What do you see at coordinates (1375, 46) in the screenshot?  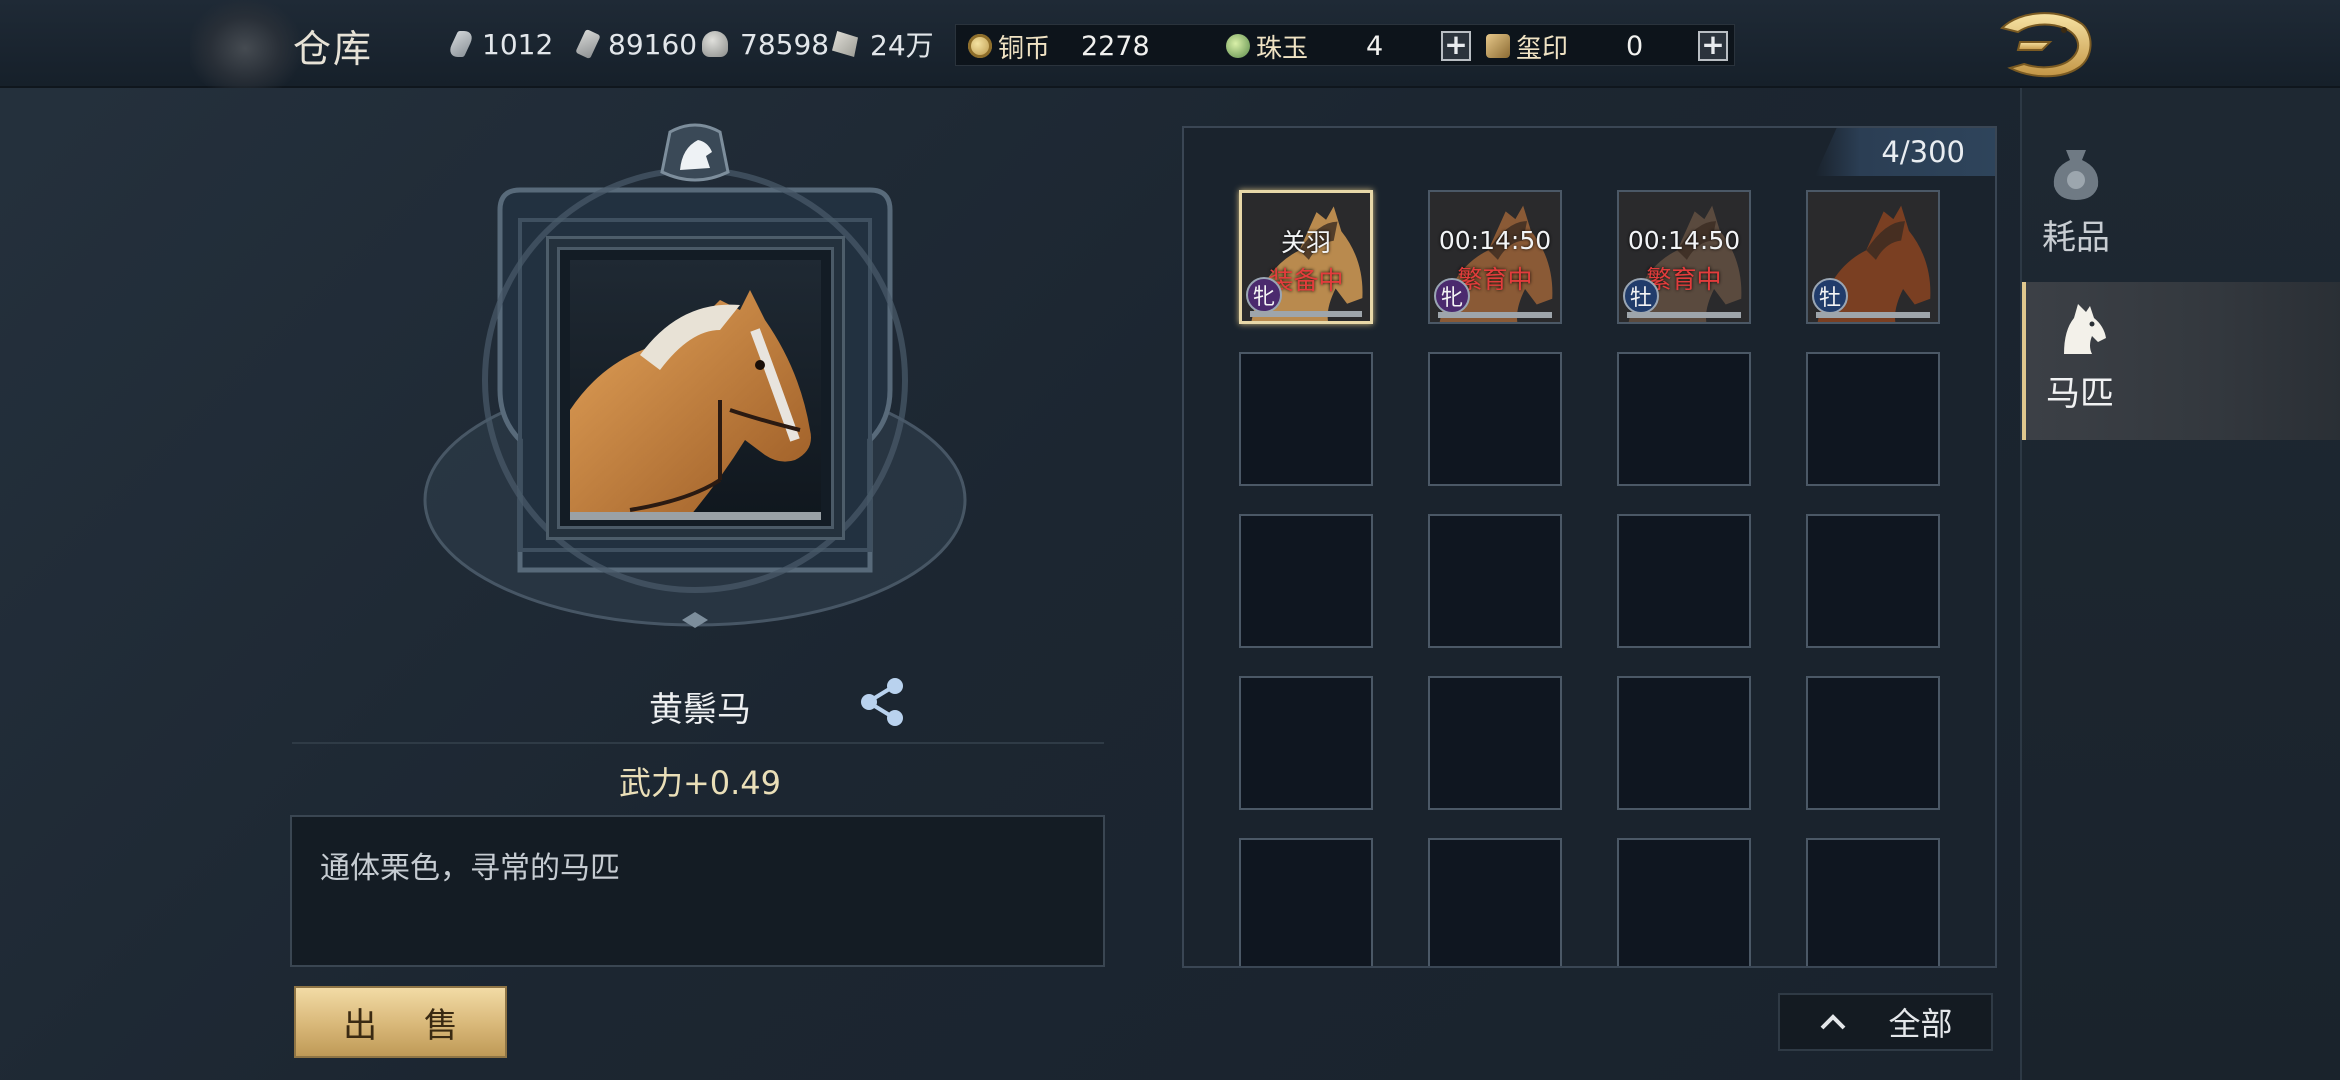 I see `currency-jade-value: 4` at bounding box center [1375, 46].